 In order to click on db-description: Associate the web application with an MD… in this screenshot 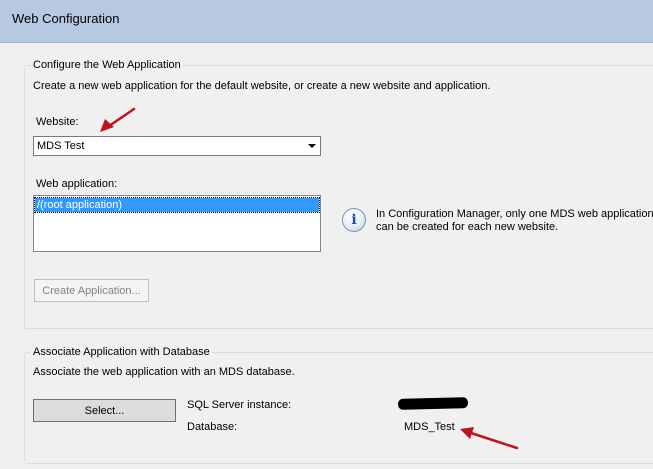, I will do `click(164, 372)`.